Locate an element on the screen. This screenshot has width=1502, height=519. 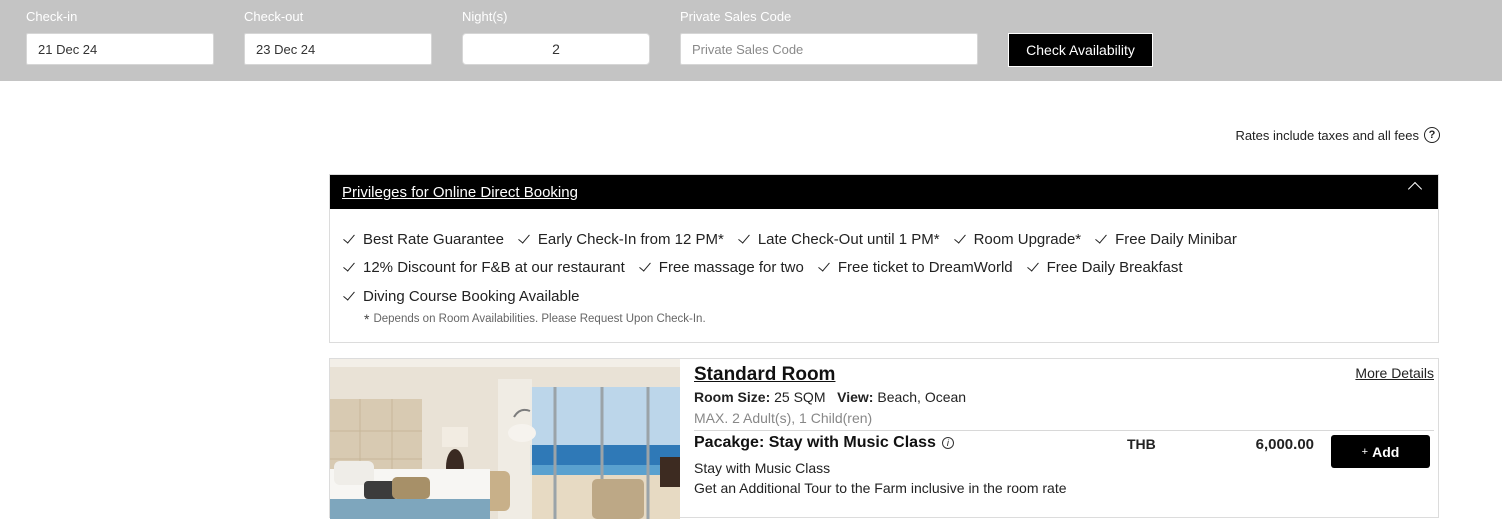
privilege-item: Free Daily Breakfast is located at coordinates (1104, 268).